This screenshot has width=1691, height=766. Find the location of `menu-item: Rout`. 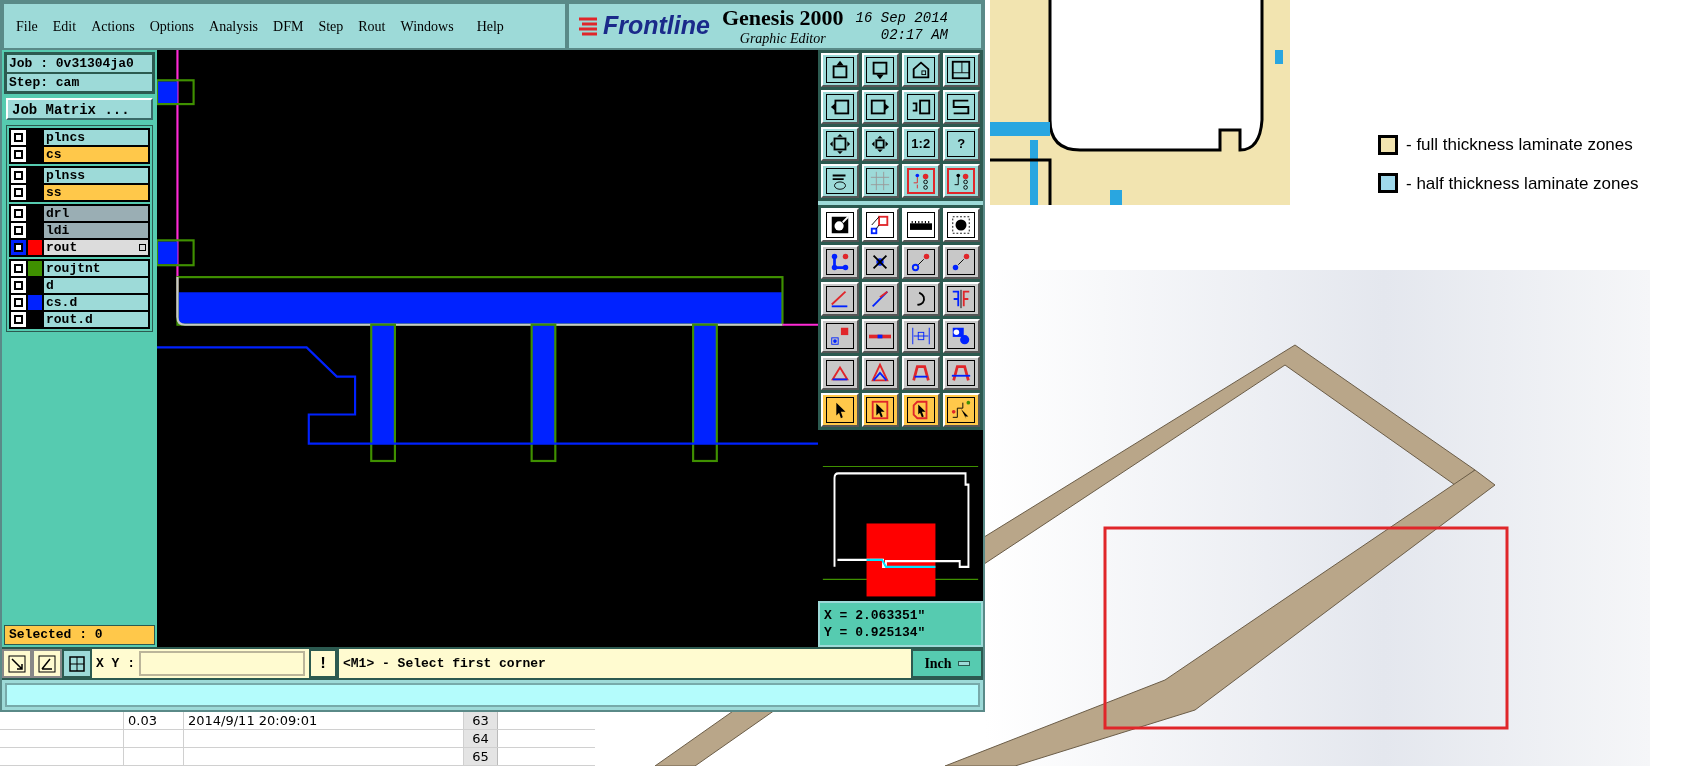

menu-item: Rout is located at coordinates (372, 26).